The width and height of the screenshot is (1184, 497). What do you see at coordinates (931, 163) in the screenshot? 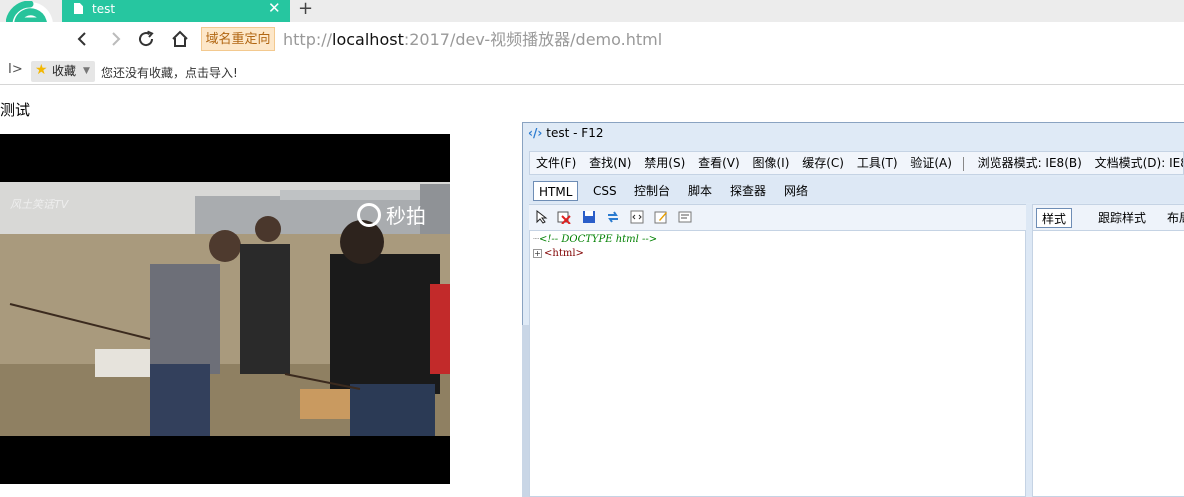
I see `menu-validate: 验证(A)` at bounding box center [931, 163].